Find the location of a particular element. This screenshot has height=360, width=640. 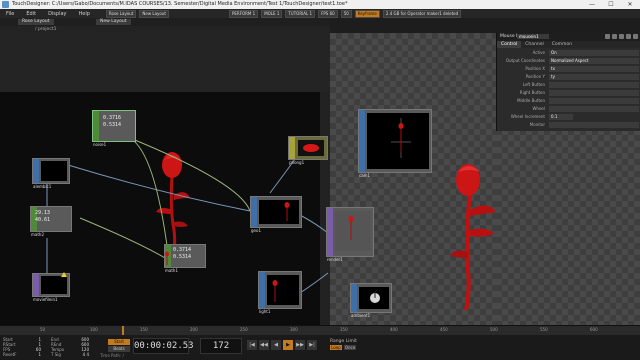

timeline-tick: 150 is located at coordinates (144, 329).